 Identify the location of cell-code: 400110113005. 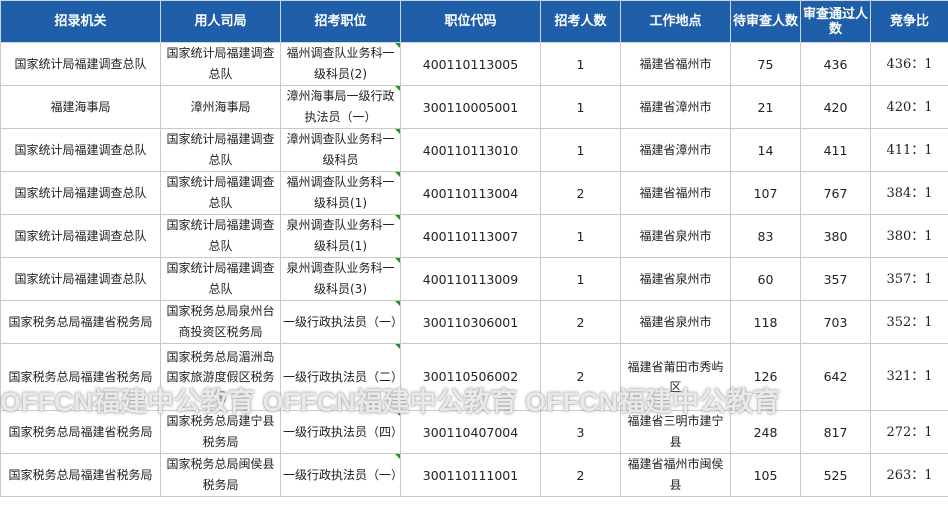
(470, 64).